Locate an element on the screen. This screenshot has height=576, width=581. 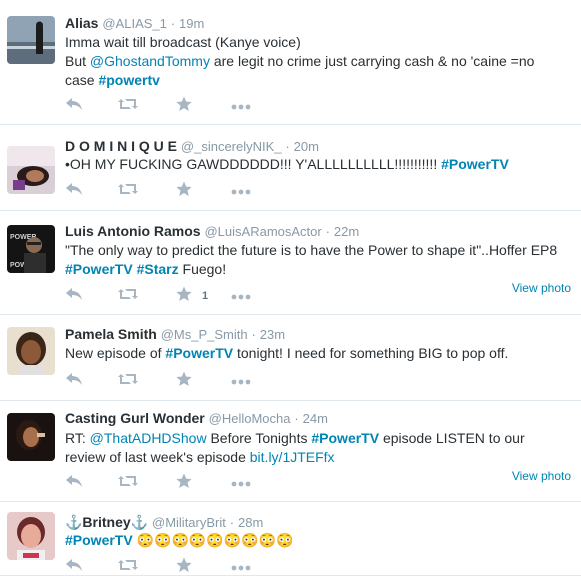
user-name: D O M I N I Q U E is located at coordinates (121, 146).